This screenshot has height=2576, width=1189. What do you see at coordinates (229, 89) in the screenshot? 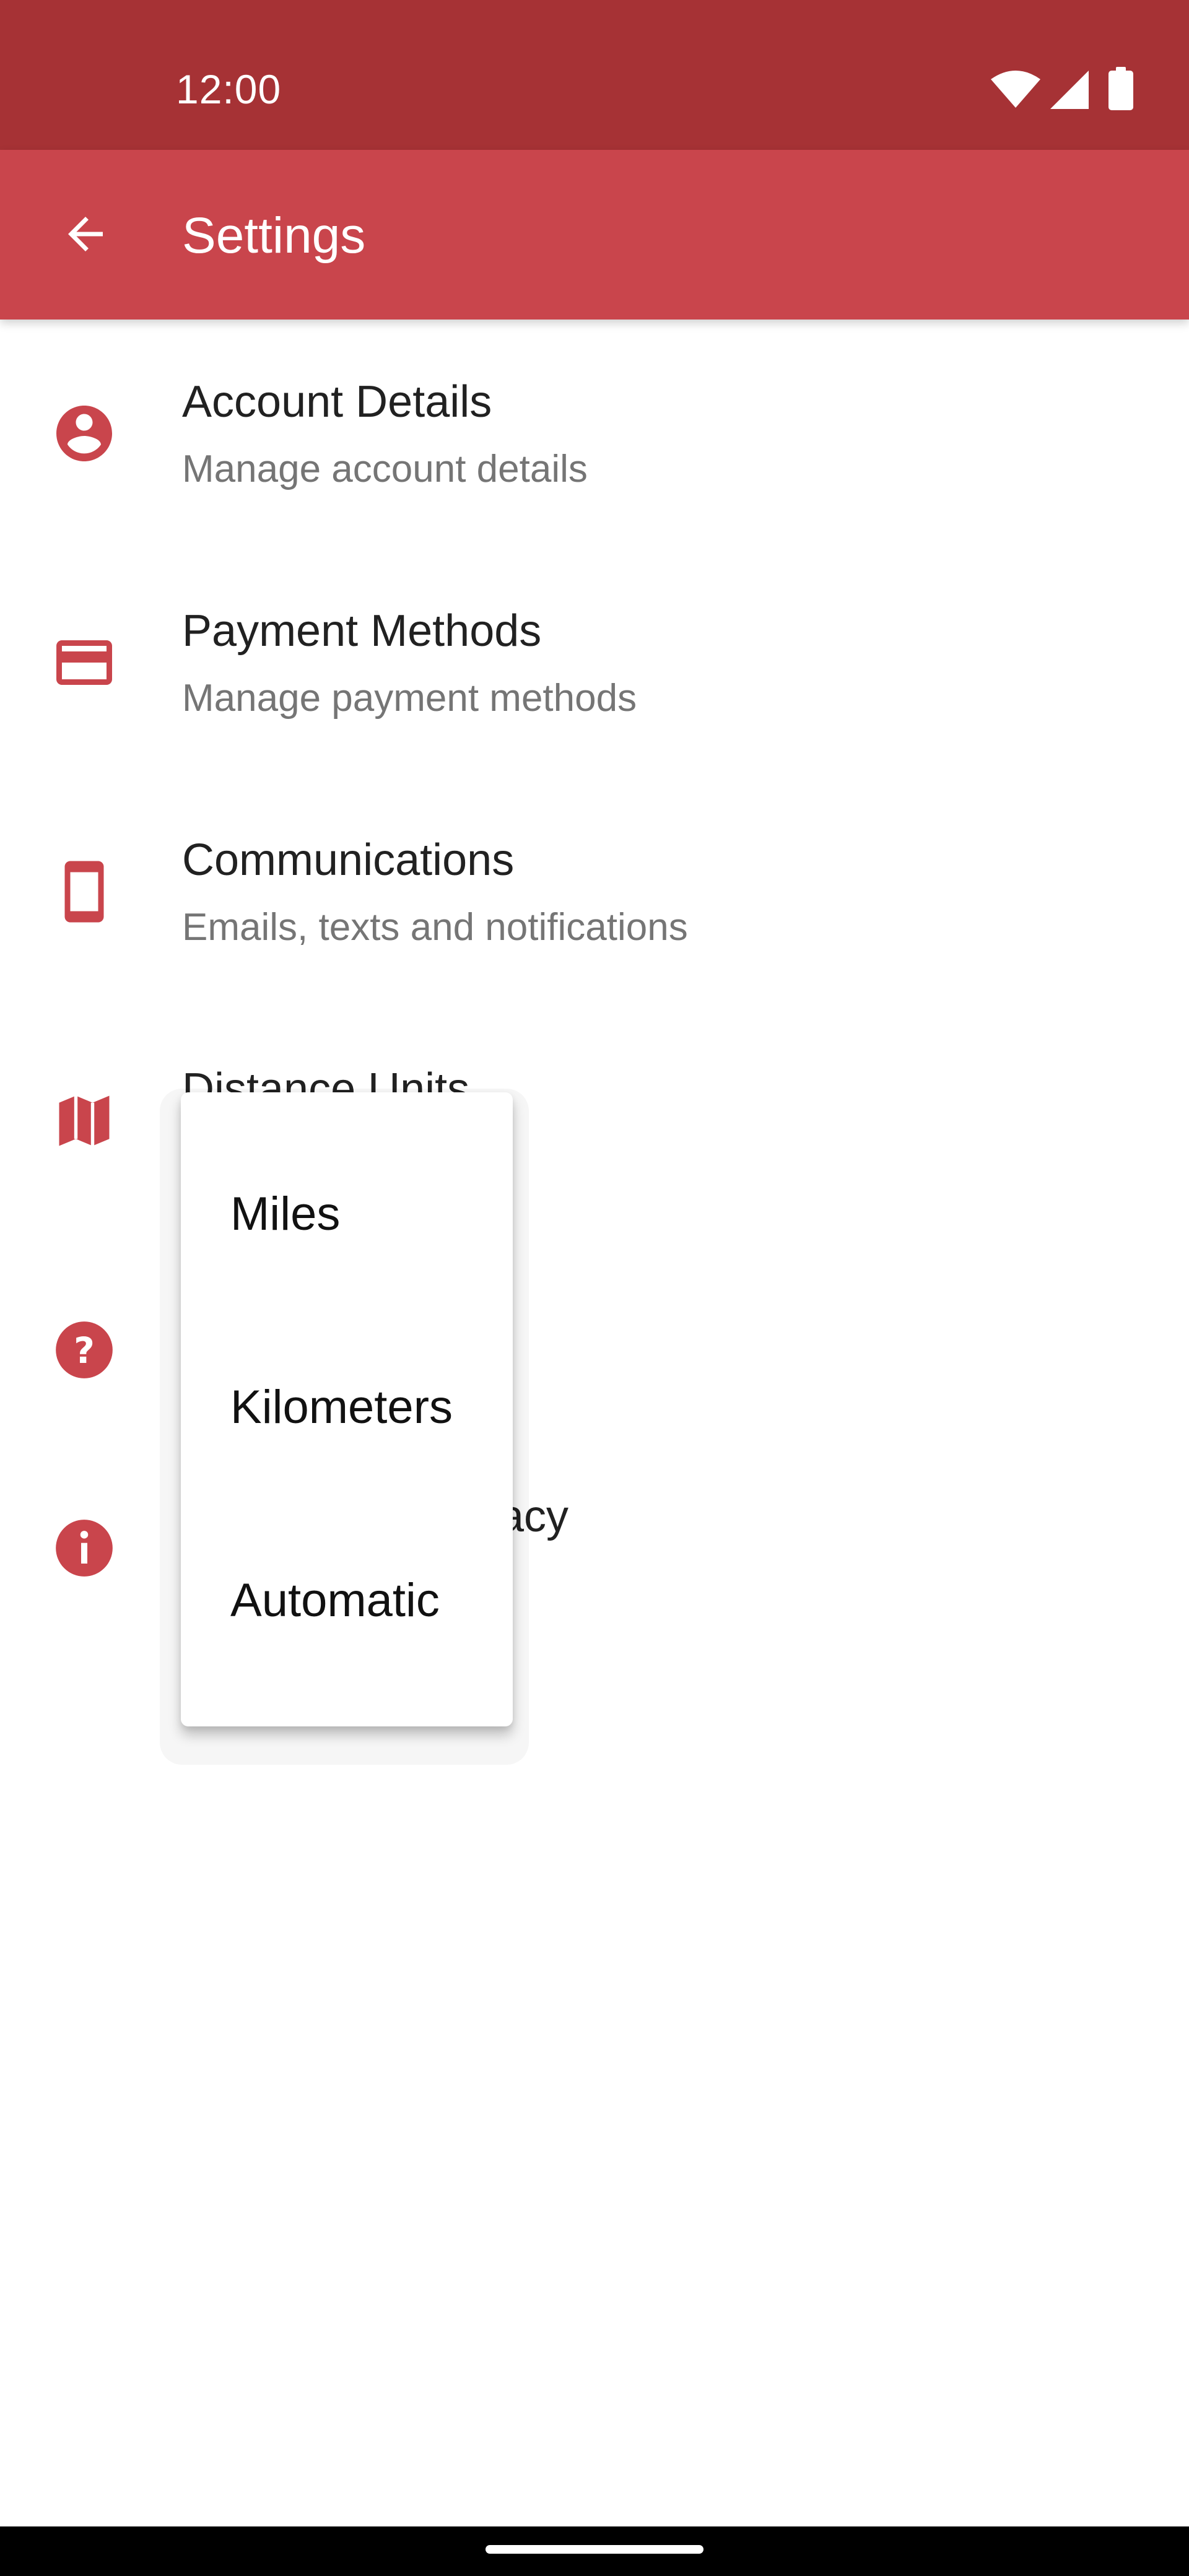
I see `status-time: 12:00` at bounding box center [229, 89].